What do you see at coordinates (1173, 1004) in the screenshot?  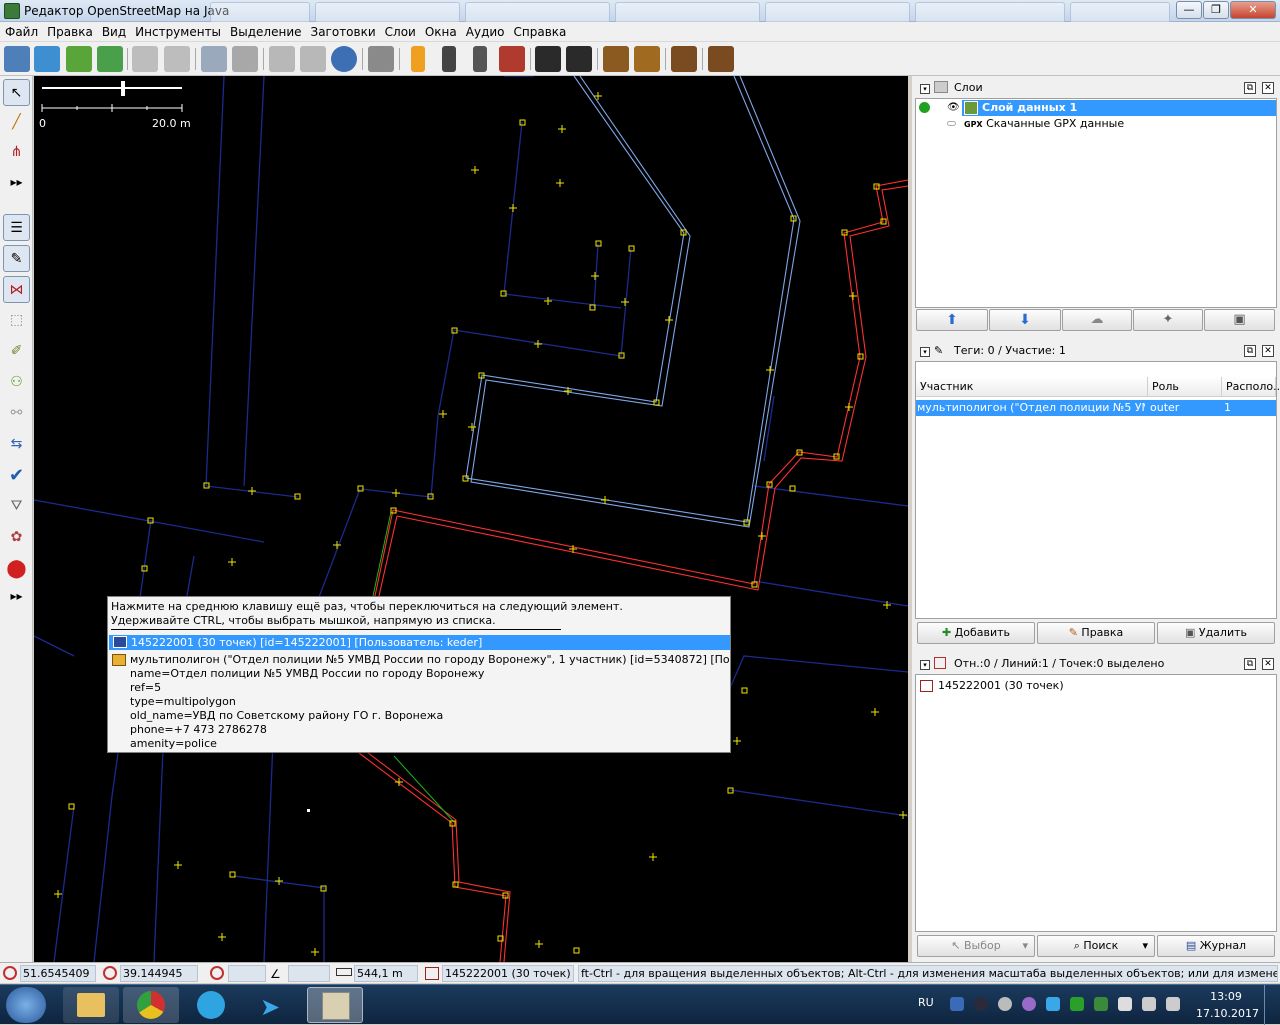 I see `volume-icon` at bounding box center [1173, 1004].